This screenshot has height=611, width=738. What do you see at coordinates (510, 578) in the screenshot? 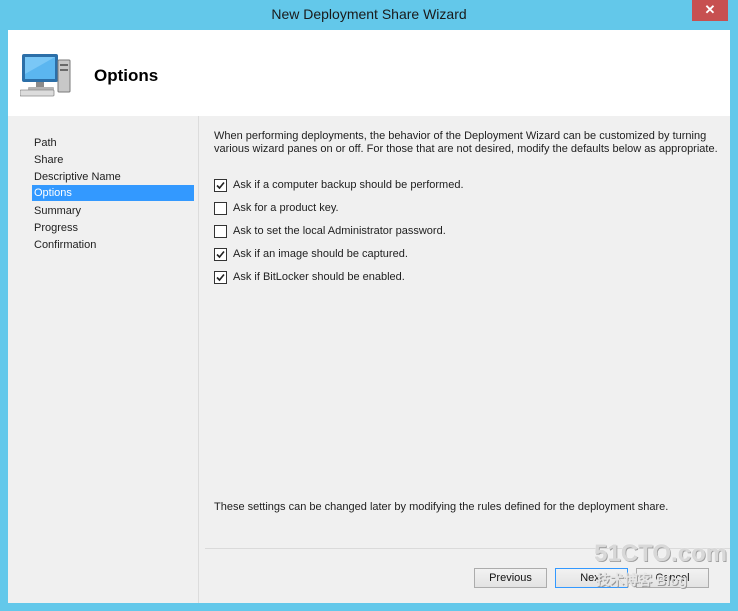
I see `previous-button: Previous` at bounding box center [510, 578].